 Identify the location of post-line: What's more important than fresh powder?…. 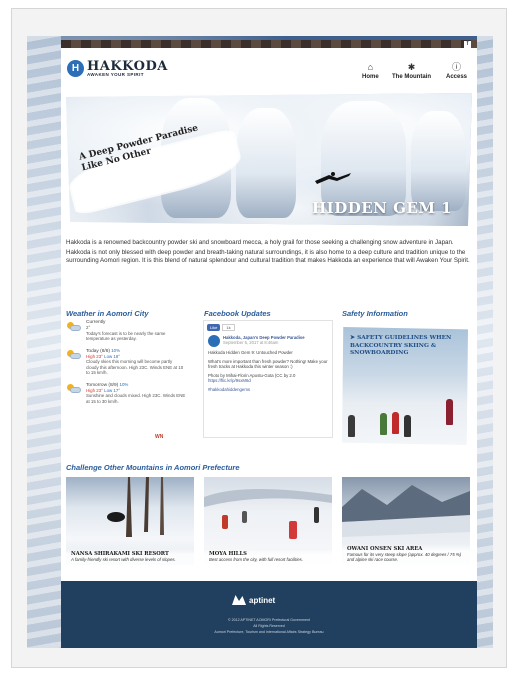
(268, 364).